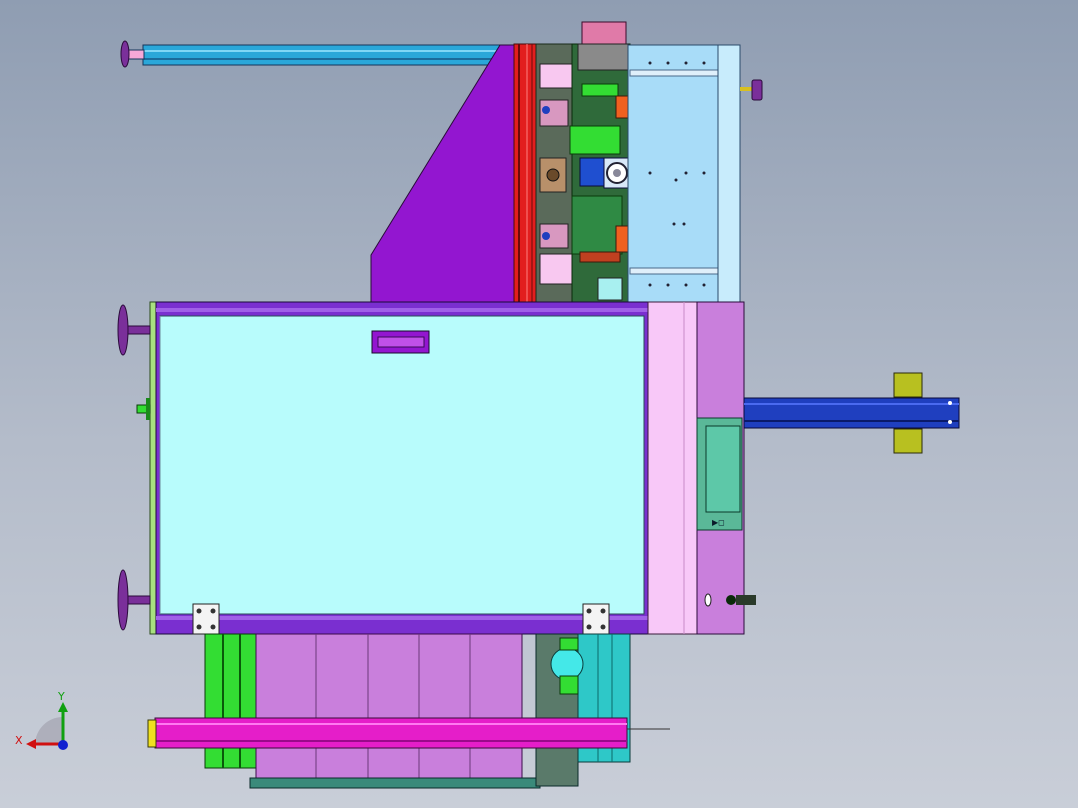  I want to click on hinge-left, so click(206, 619).